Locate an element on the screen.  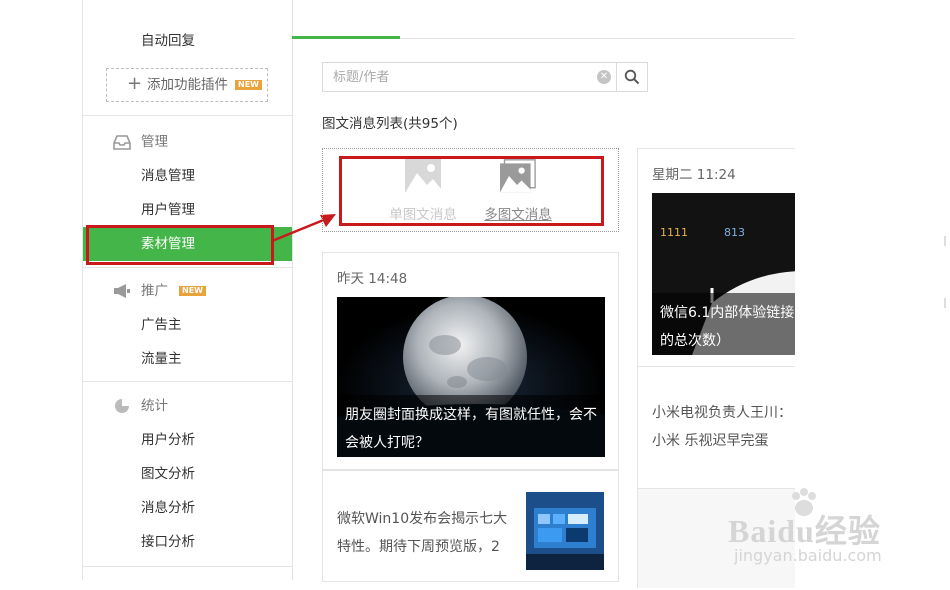
sidebar-item-label: 用户管理 is located at coordinates (168, 210).